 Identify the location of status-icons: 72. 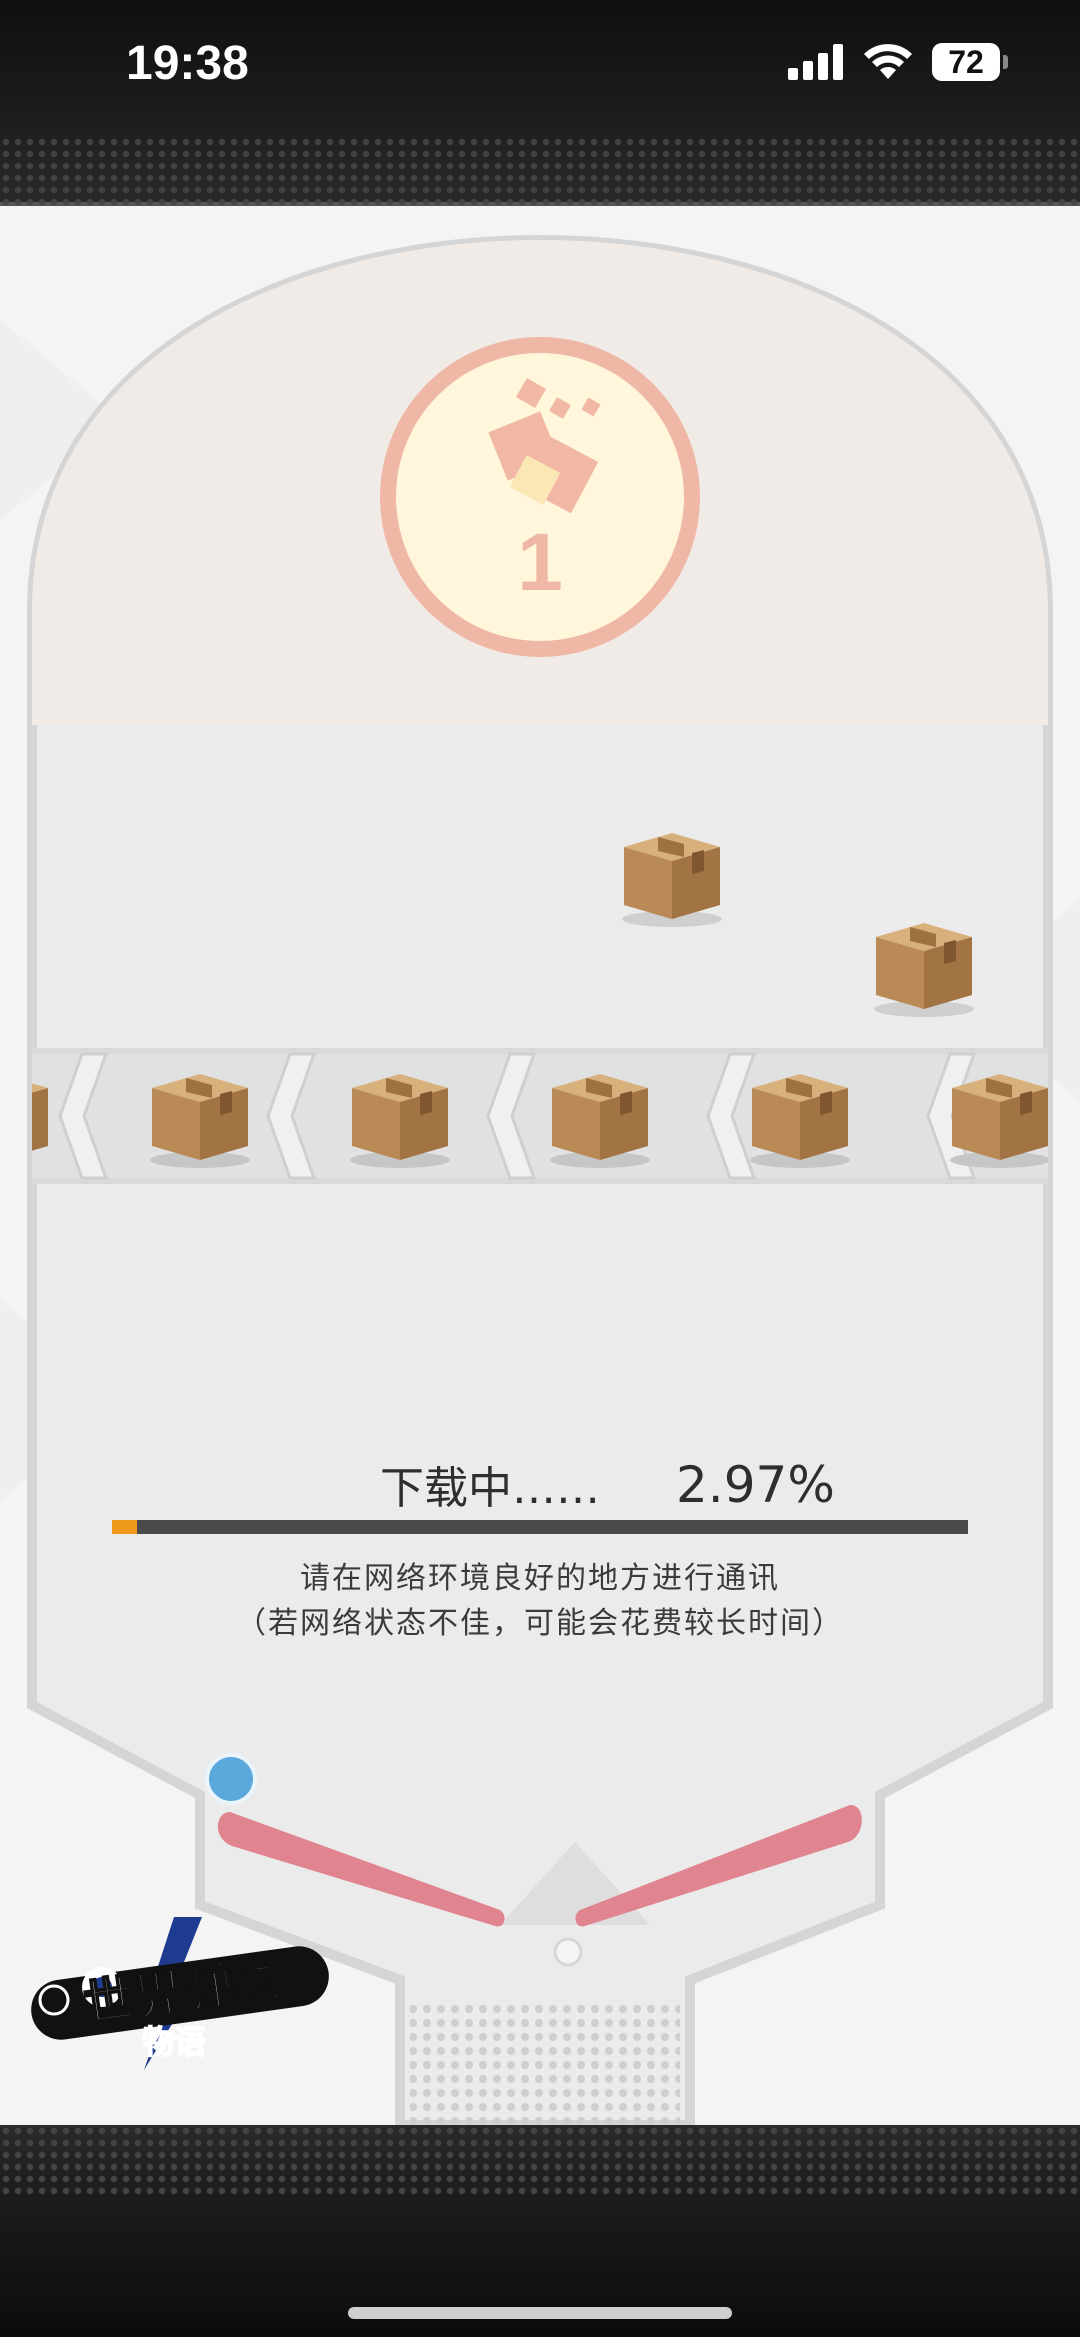
(898, 62).